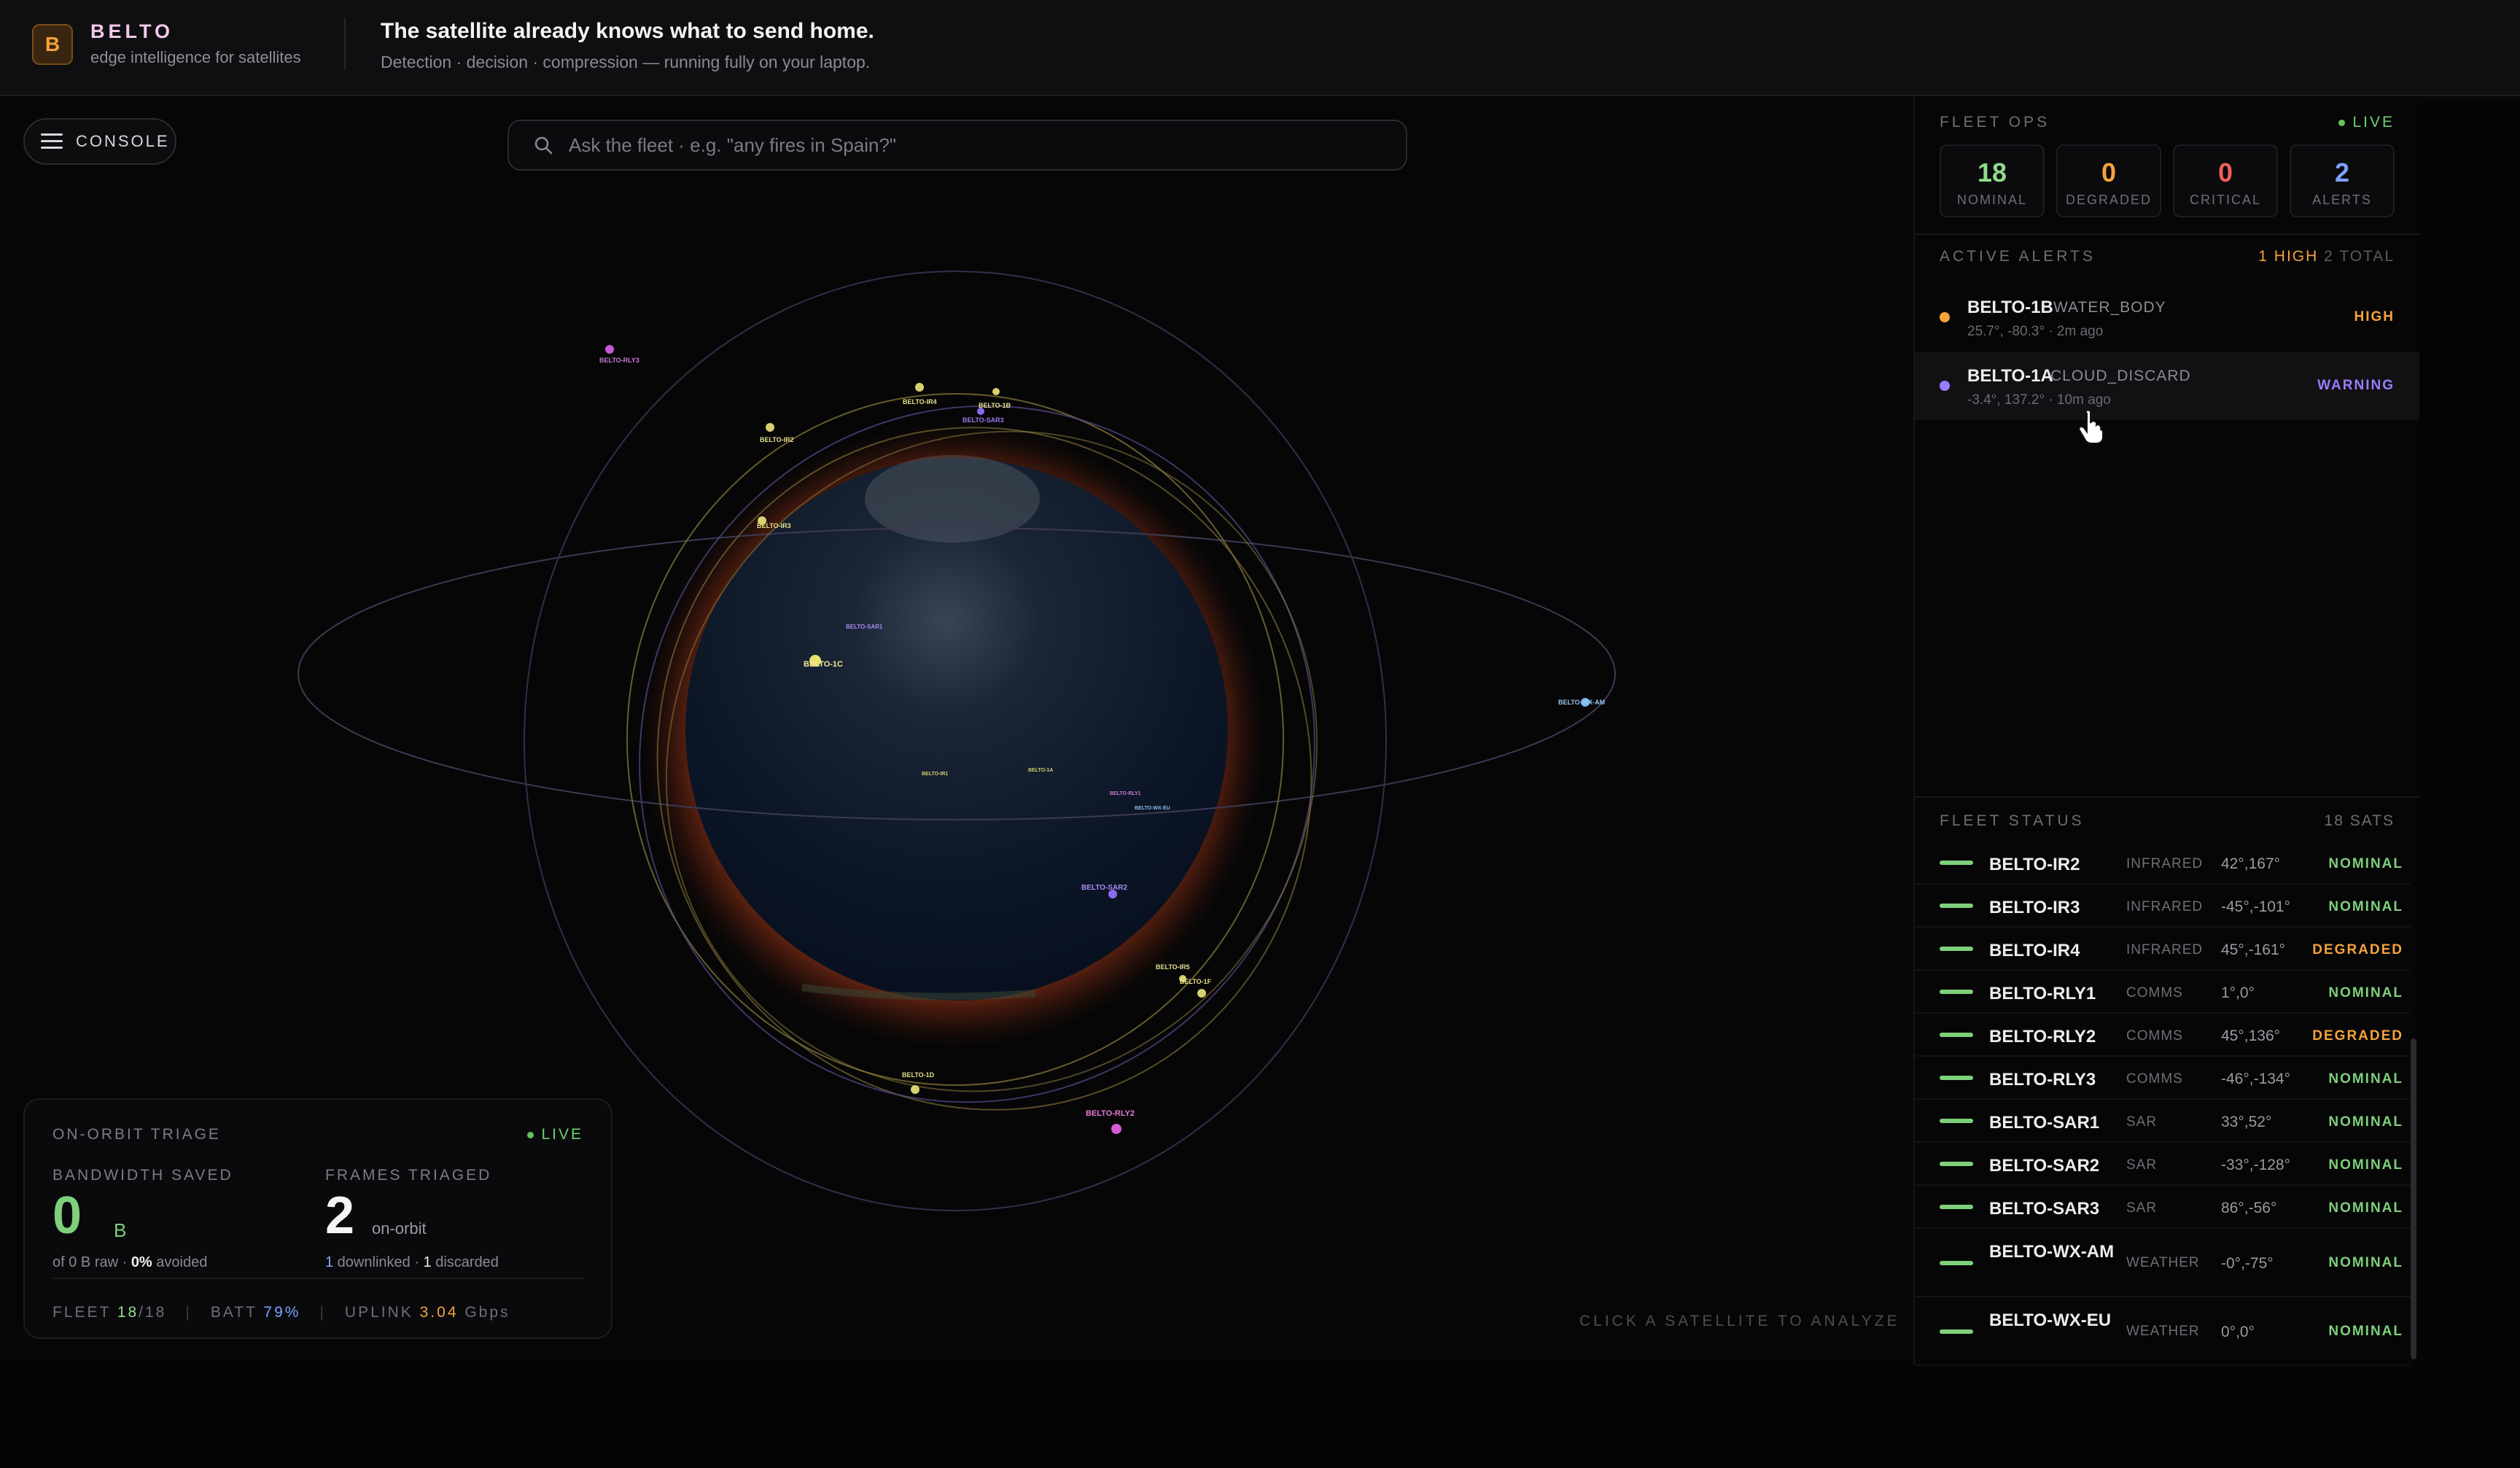  What do you see at coordinates (412, 1262) in the screenshot?
I see `frames-subtext: 1 downlinked · 1 discarded` at bounding box center [412, 1262].